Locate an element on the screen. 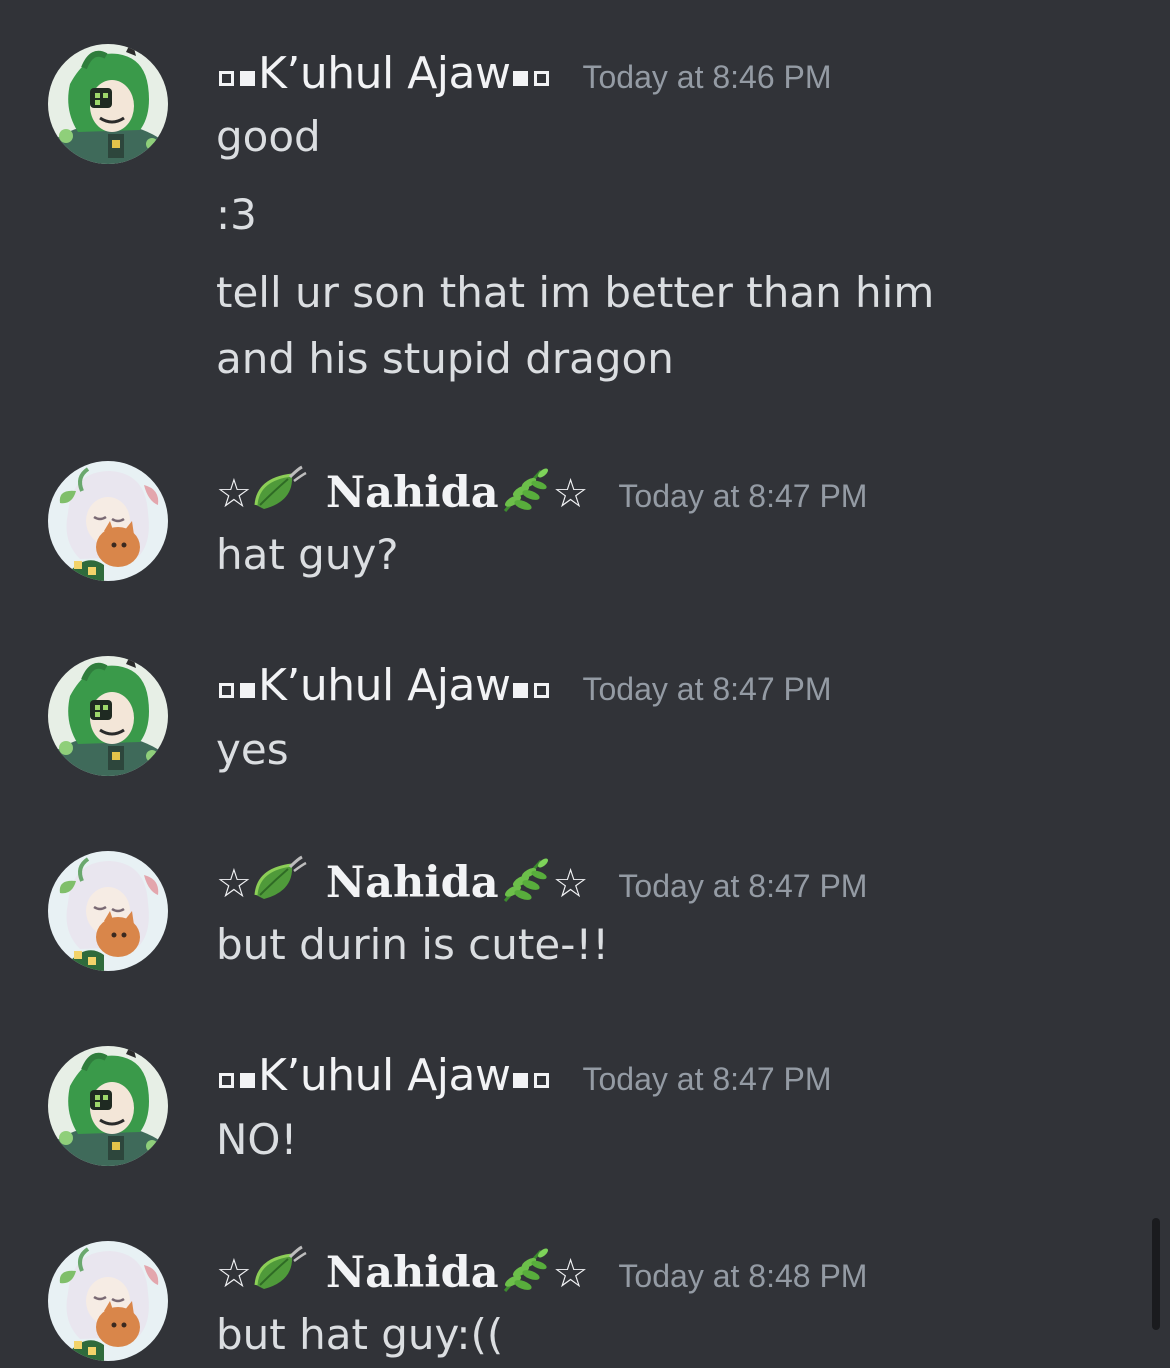  message-text: NO! is located at coordinates (257, 1139).